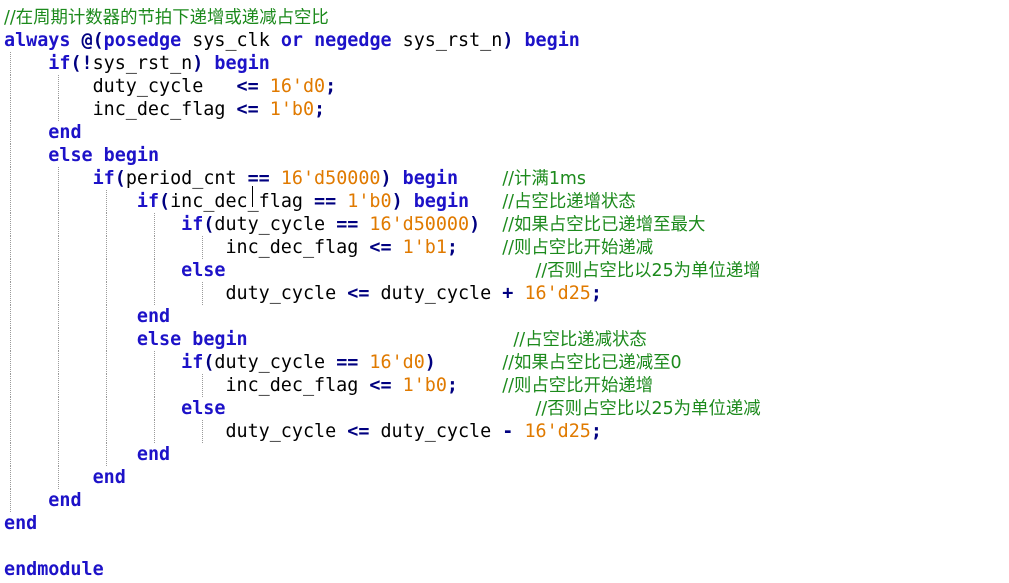 This screenshot has width=1009, height=583. I want to click on code-line: duty_cycle <= 16'd0;, so click(170, 86).